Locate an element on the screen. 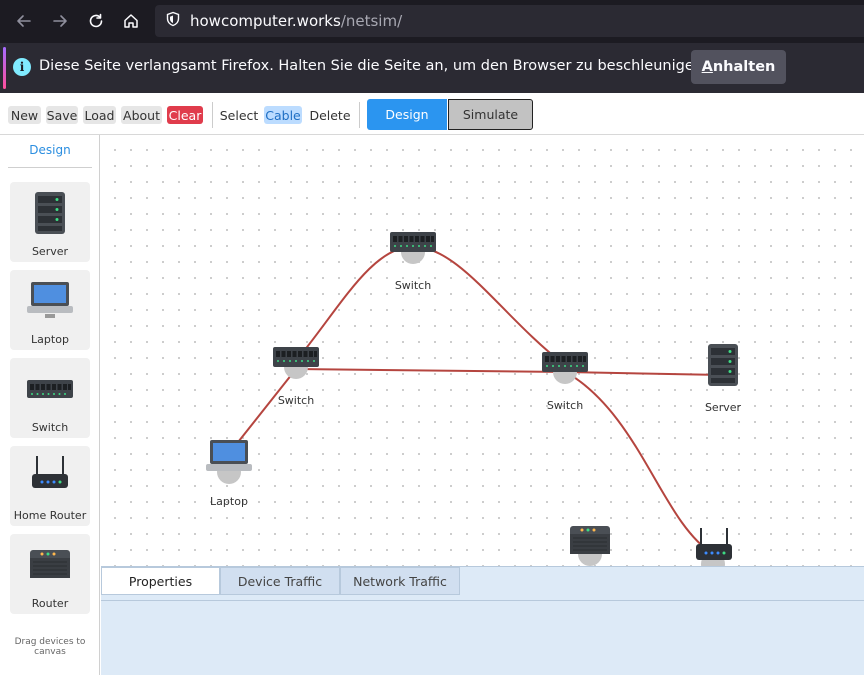 This screenshot has width=864, height=675. reload-icon is located at coordinates (96, 21).